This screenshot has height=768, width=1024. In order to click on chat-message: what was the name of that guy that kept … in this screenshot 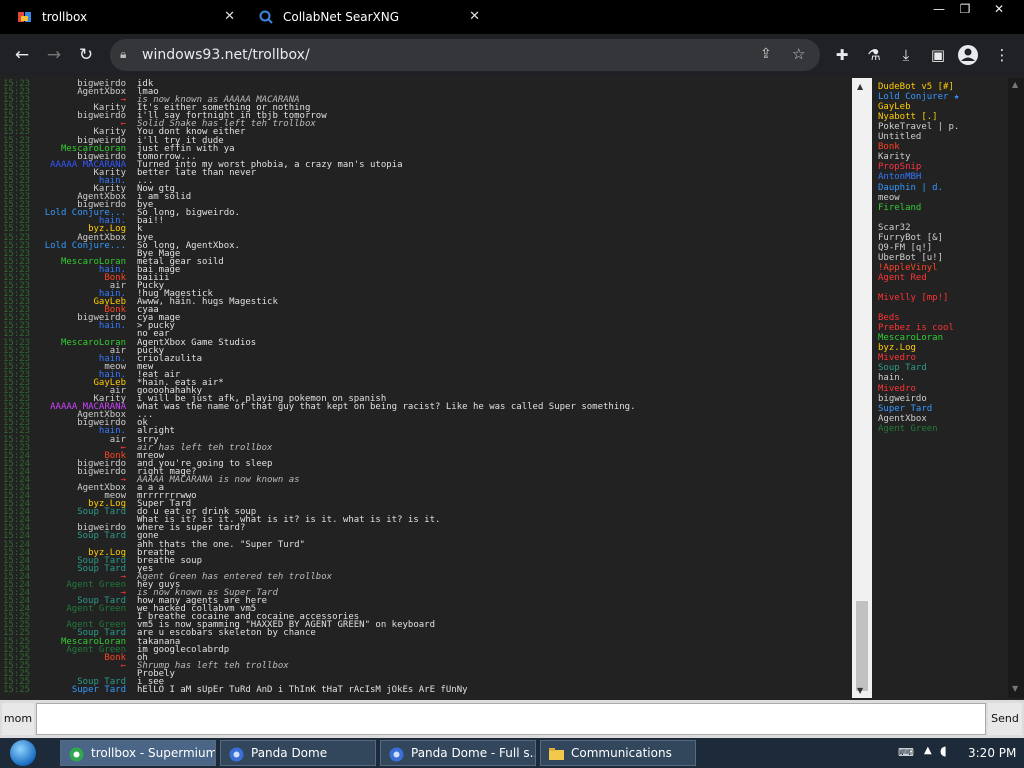, I will do `click(386, 407)`.